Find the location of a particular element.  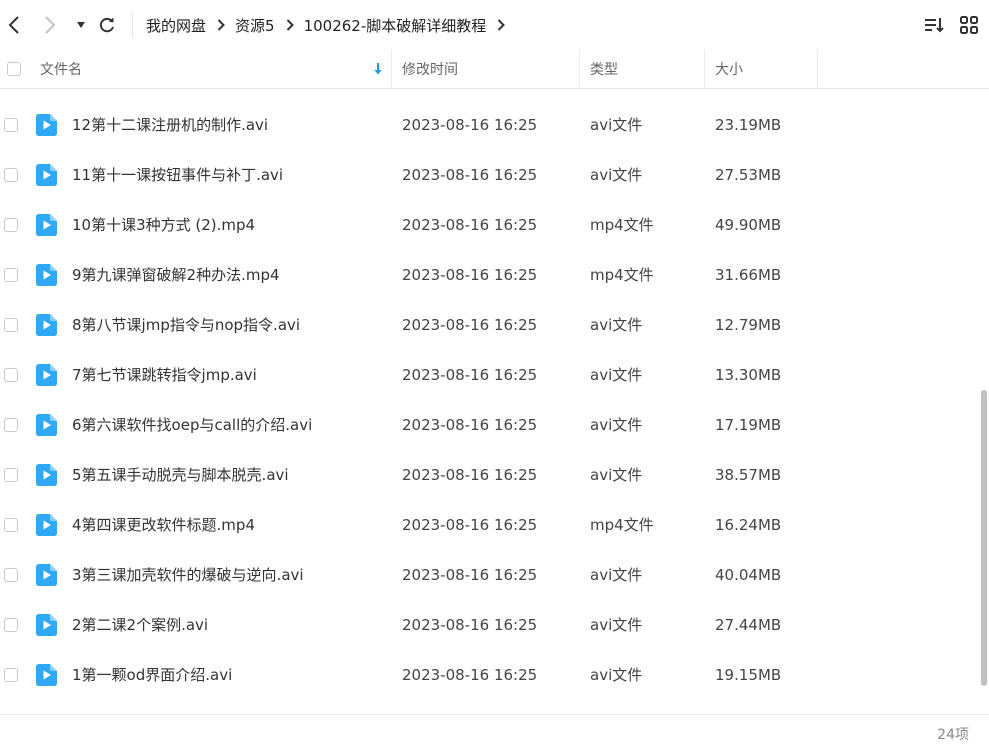

file-size: 18.78MB is located at coordinates (748, 94).